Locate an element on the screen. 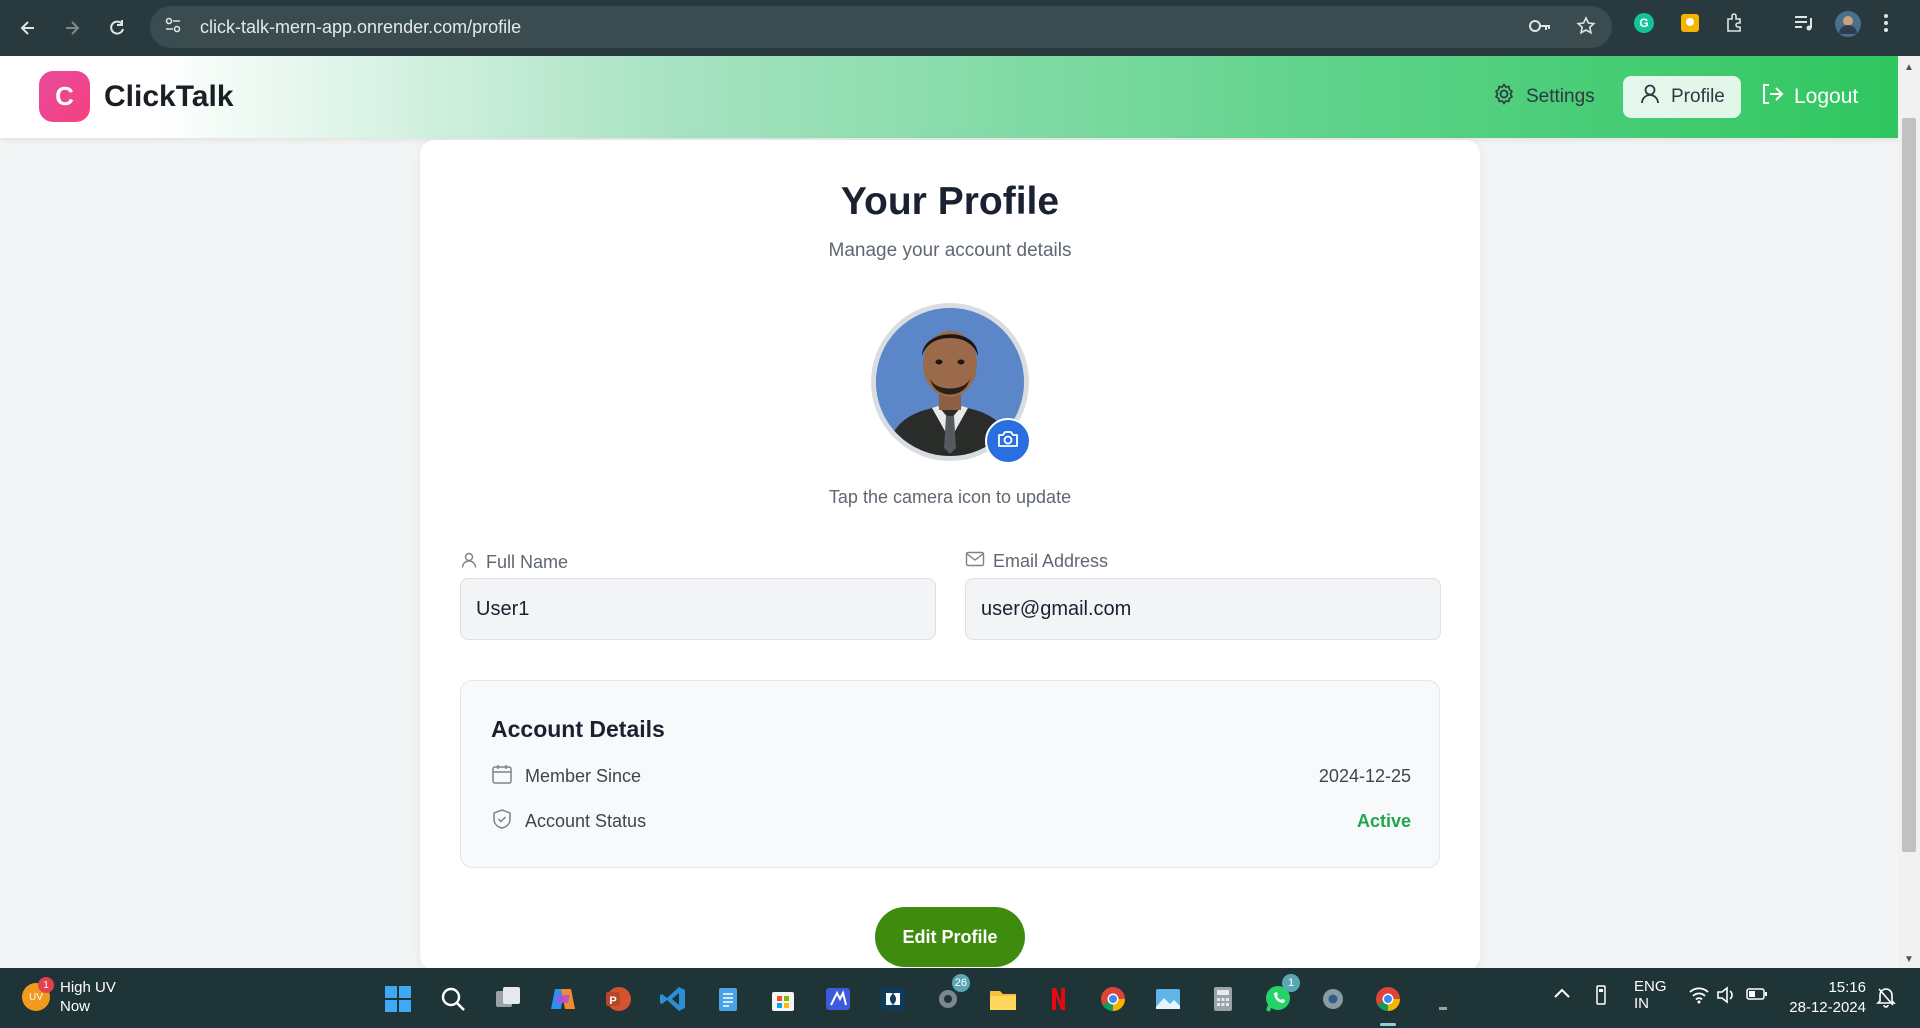  account-status-row: Account Status Active is located at coordinates (951, 821).